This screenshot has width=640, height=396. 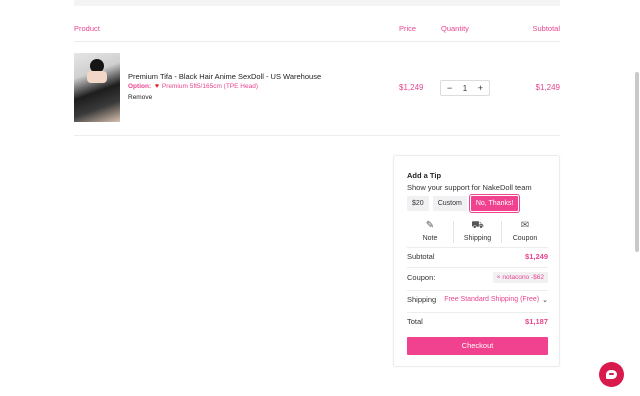 What do you see at coordinates (480, 88) in the screenshot?
I see `qty-increase-button: +` at bounding box center [480, 88].